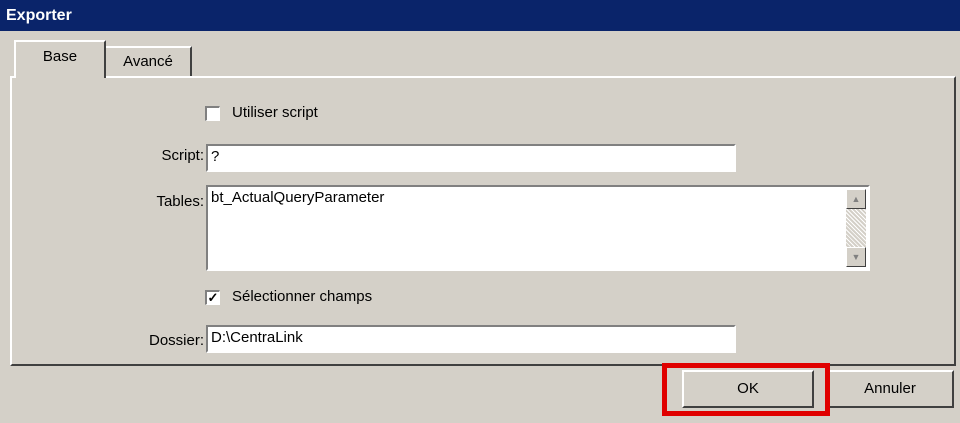  I want to click on use-script-checkbox, so click(212, 113).